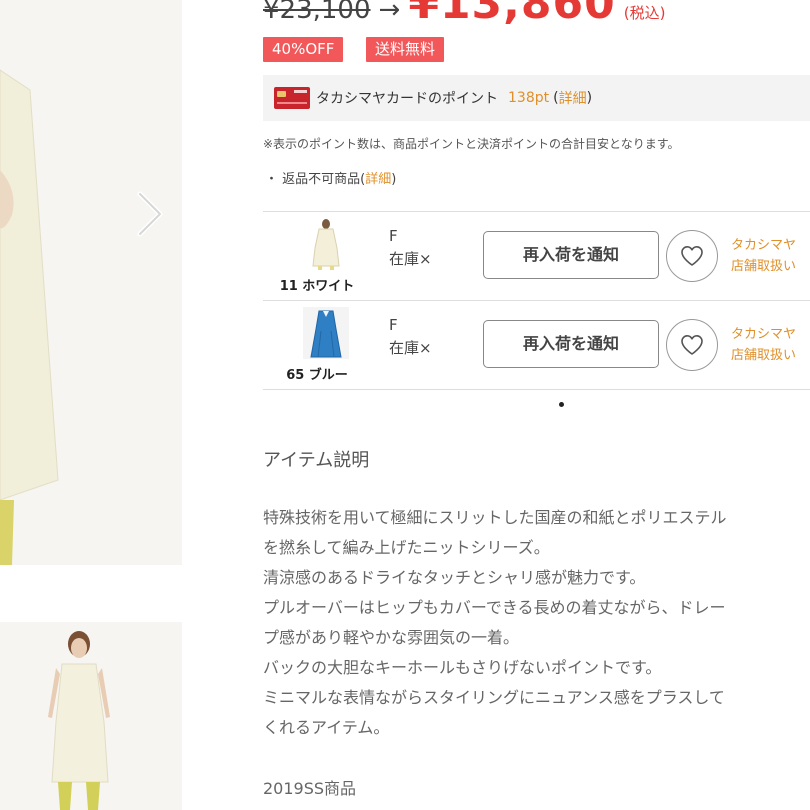 This screenshot has width=810, height=810. I want to click on price-arrow: →, so click(389, 12).